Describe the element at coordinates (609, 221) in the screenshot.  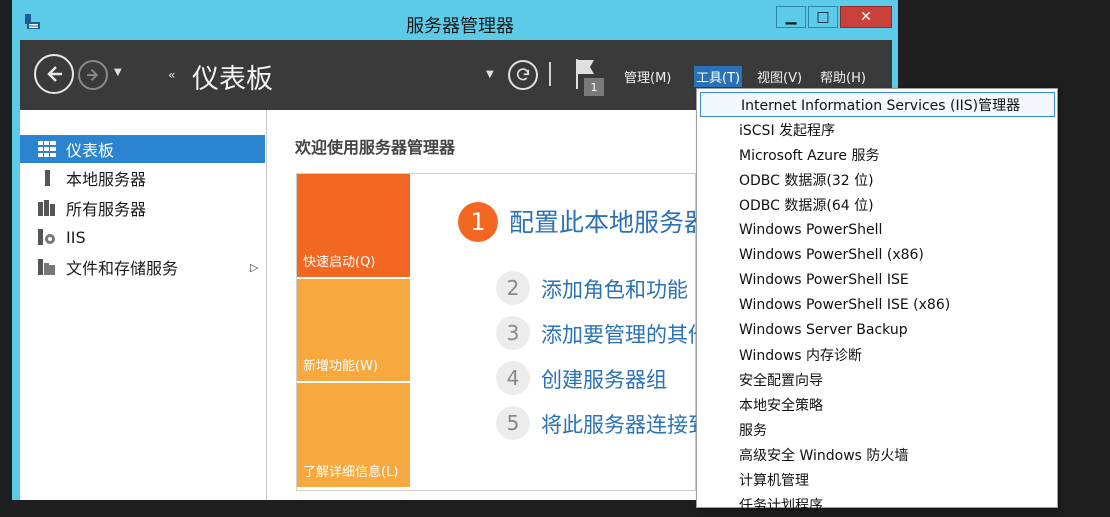
I see `step-link-configure-local-server: 配置此本地服务器` at that location.